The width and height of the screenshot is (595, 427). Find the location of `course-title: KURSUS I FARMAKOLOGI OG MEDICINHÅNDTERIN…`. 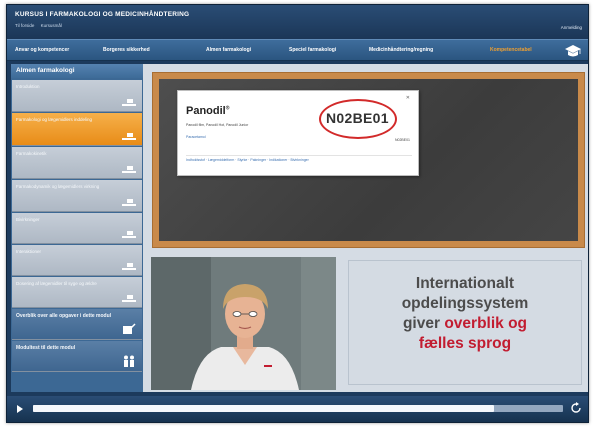

course-title: KURSUS I FARMAKOLOGI OG MEDICINHÅNDTERIN… is located at coordinates (102, 14).